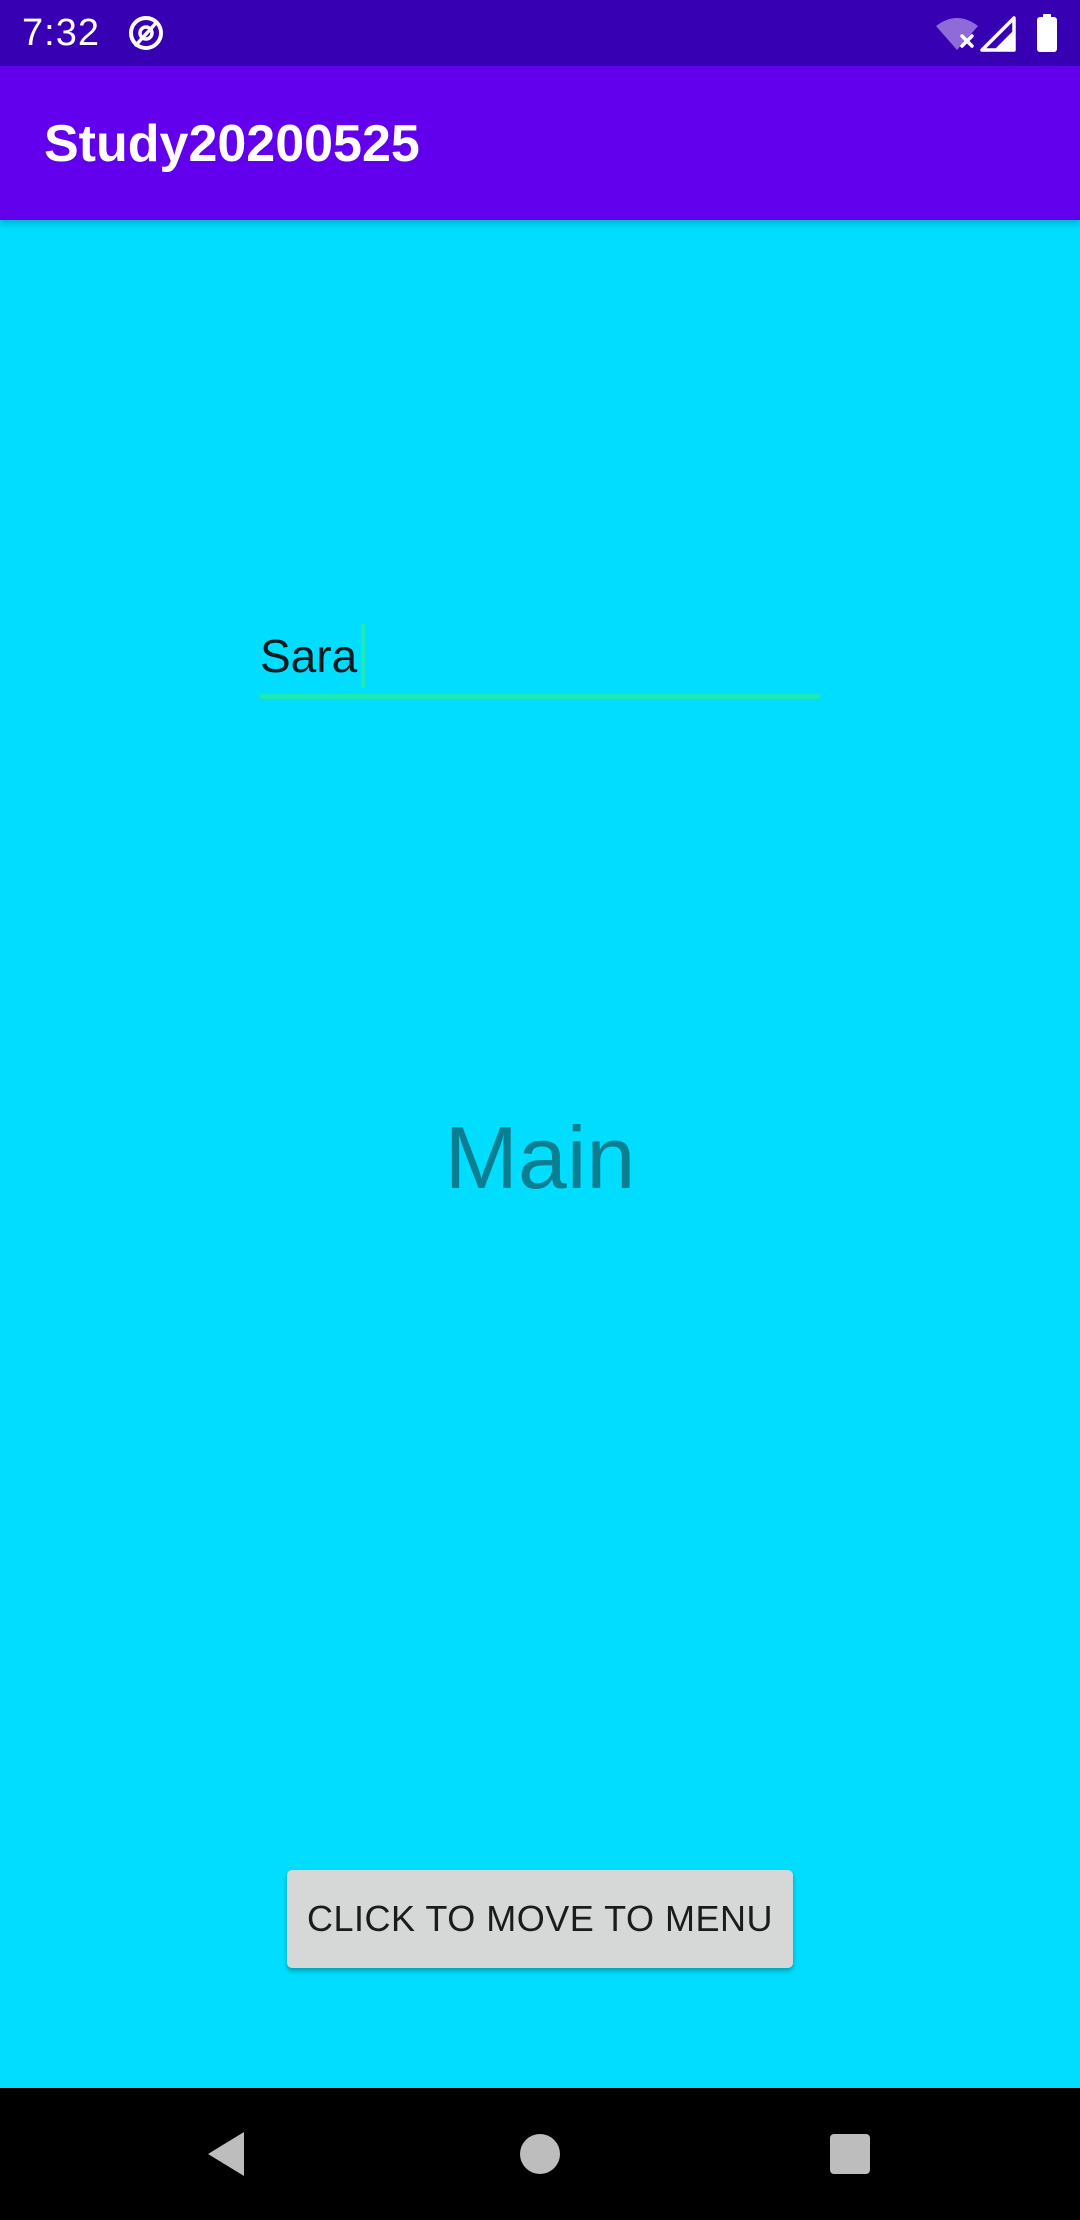 The width and height of the screenshot is (1080, 2220). Describe the element at coordinates (146, 33) in the screenshot. I see `sync-icon` at that location.